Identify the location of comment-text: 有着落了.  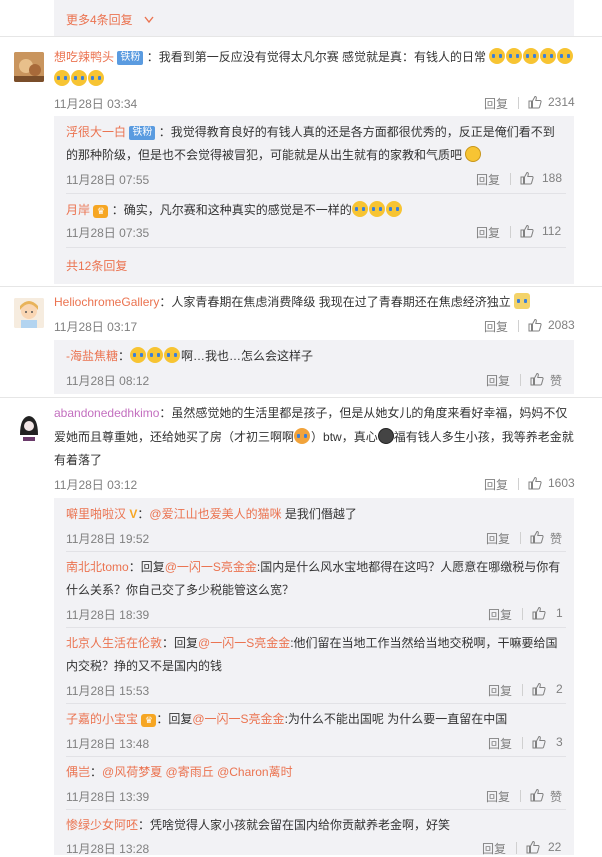
(78, 460).